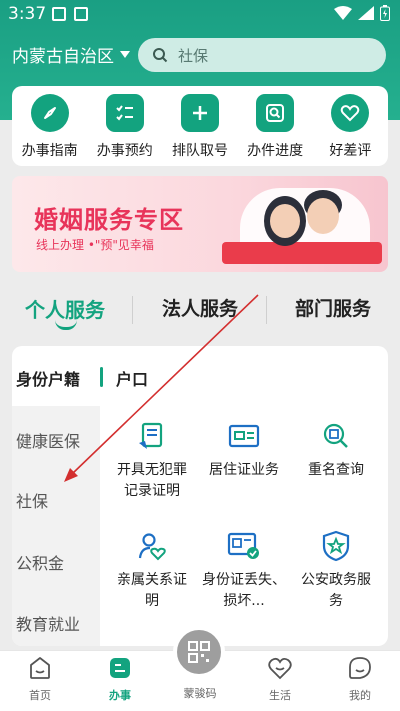  Describe the element at coordinates (120, 679) in the screenshot. I see `nav-service: 办事` at that location.